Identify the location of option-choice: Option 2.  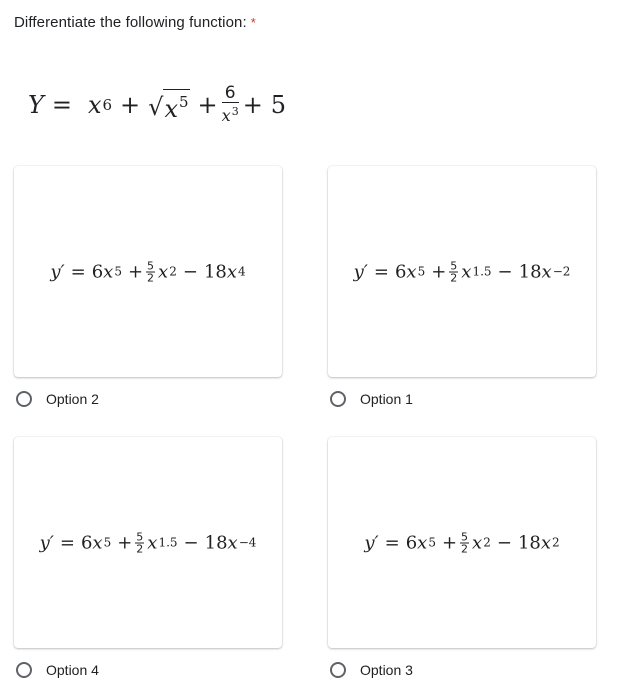
(57, 399).